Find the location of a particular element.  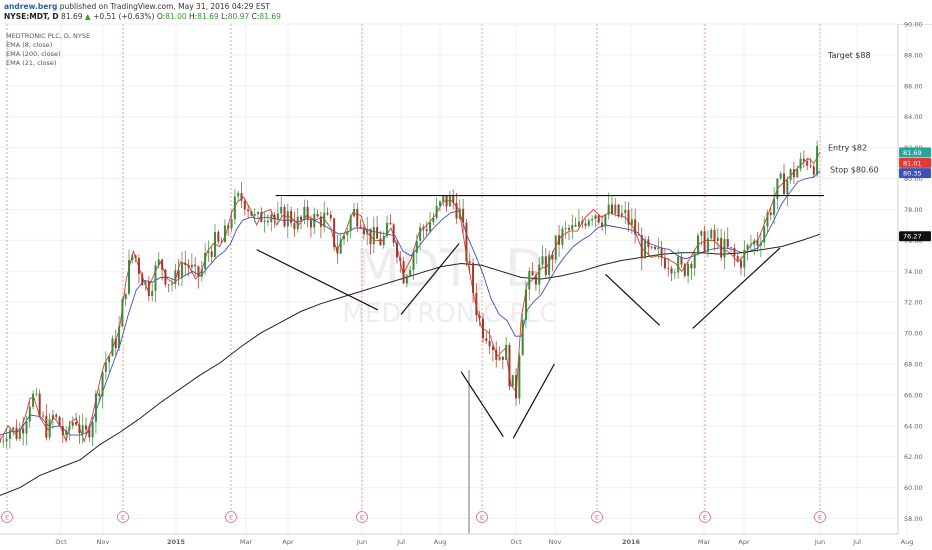

x-tick-label: 2016 is located at coordinates (631, 542).